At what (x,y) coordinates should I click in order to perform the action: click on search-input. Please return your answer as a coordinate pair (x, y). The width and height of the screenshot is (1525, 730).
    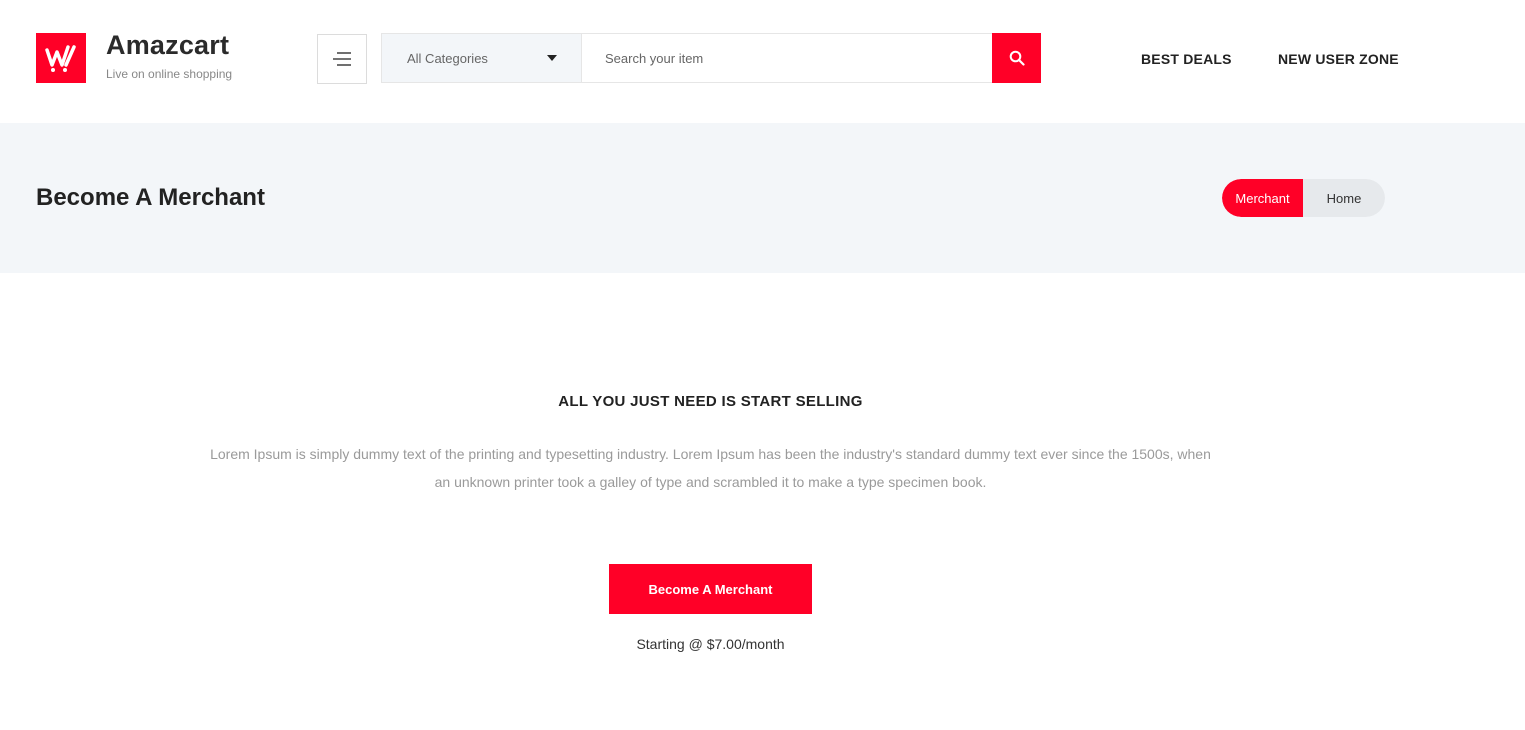
    Looking at the image, I should click on (811, 58).